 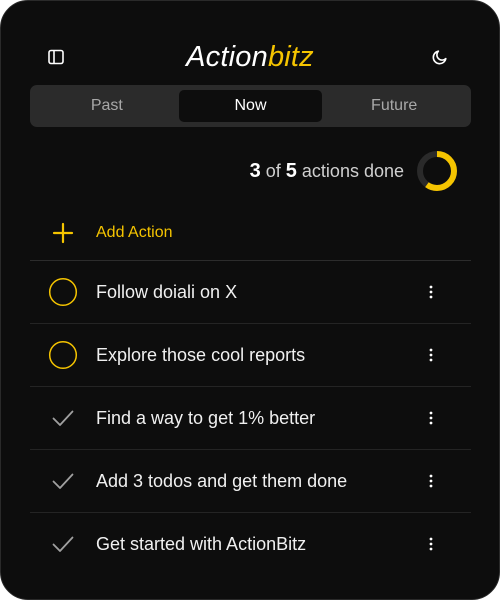 I want to click on action-item: Follow doiali on X, so click(x=250, y=292).